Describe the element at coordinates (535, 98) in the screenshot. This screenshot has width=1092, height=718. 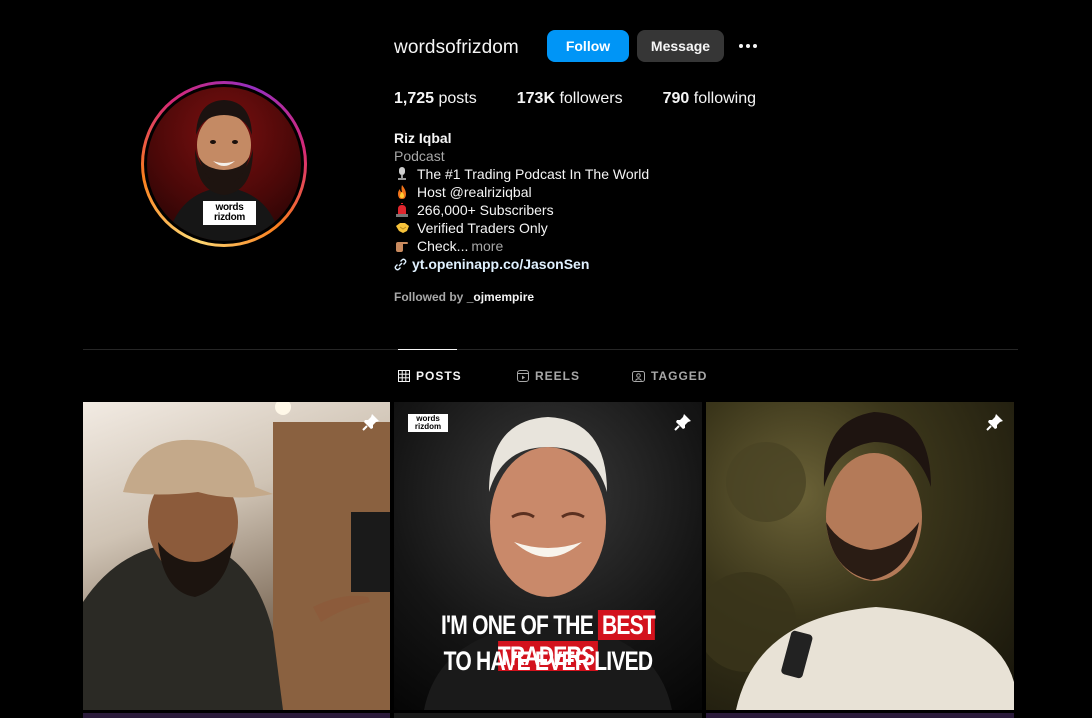
I see `followers-count: 173K` at that location.